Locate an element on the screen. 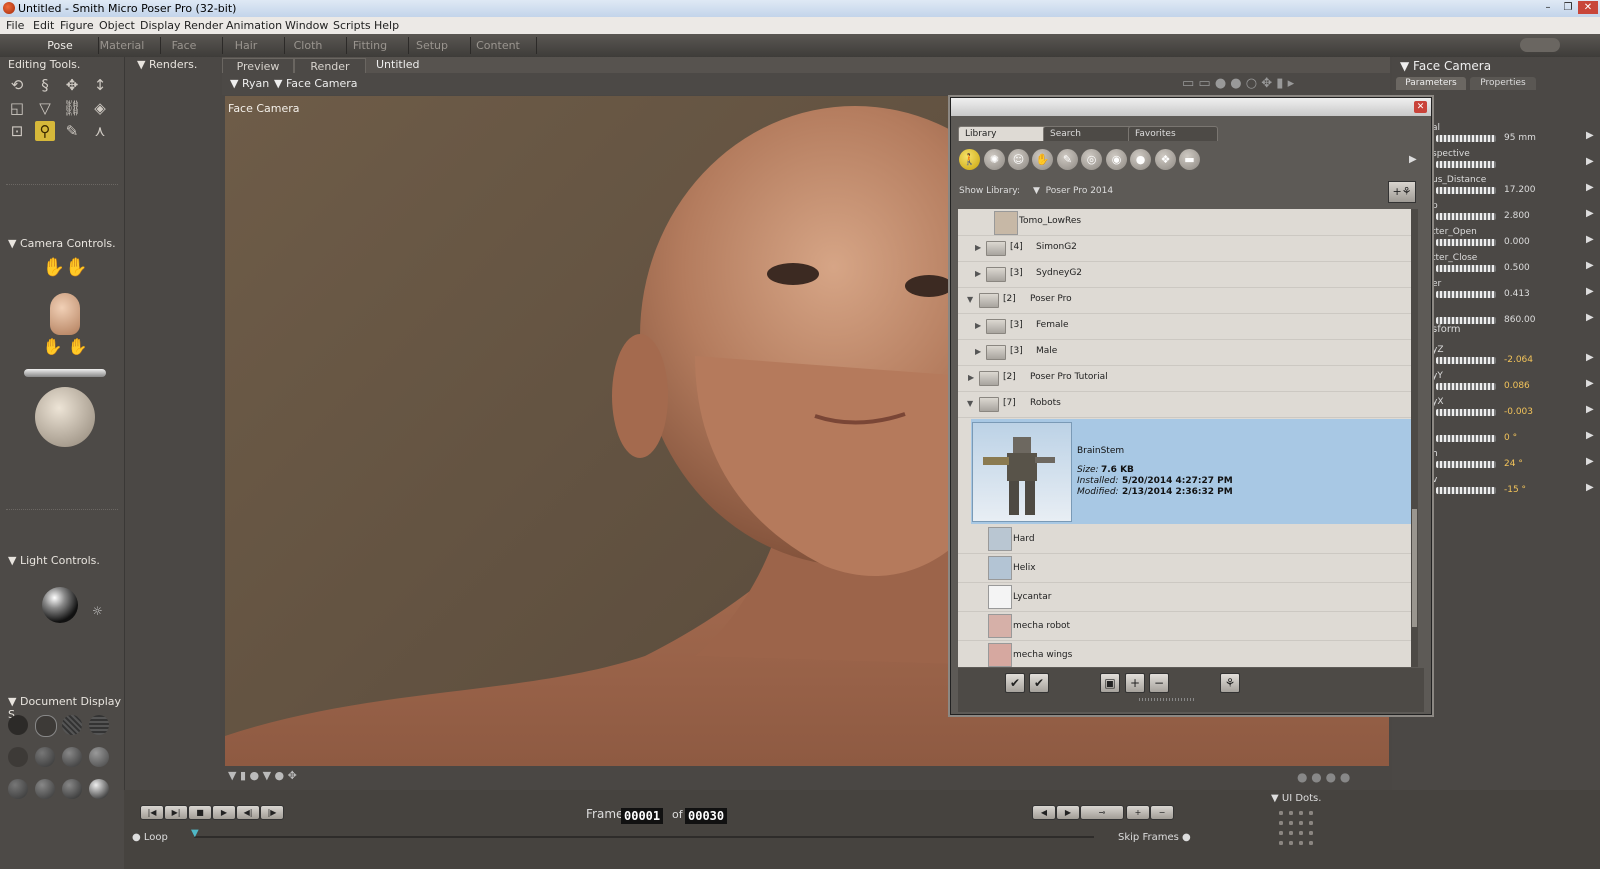  library-scrollbar is located at coordinates (1414, 438).